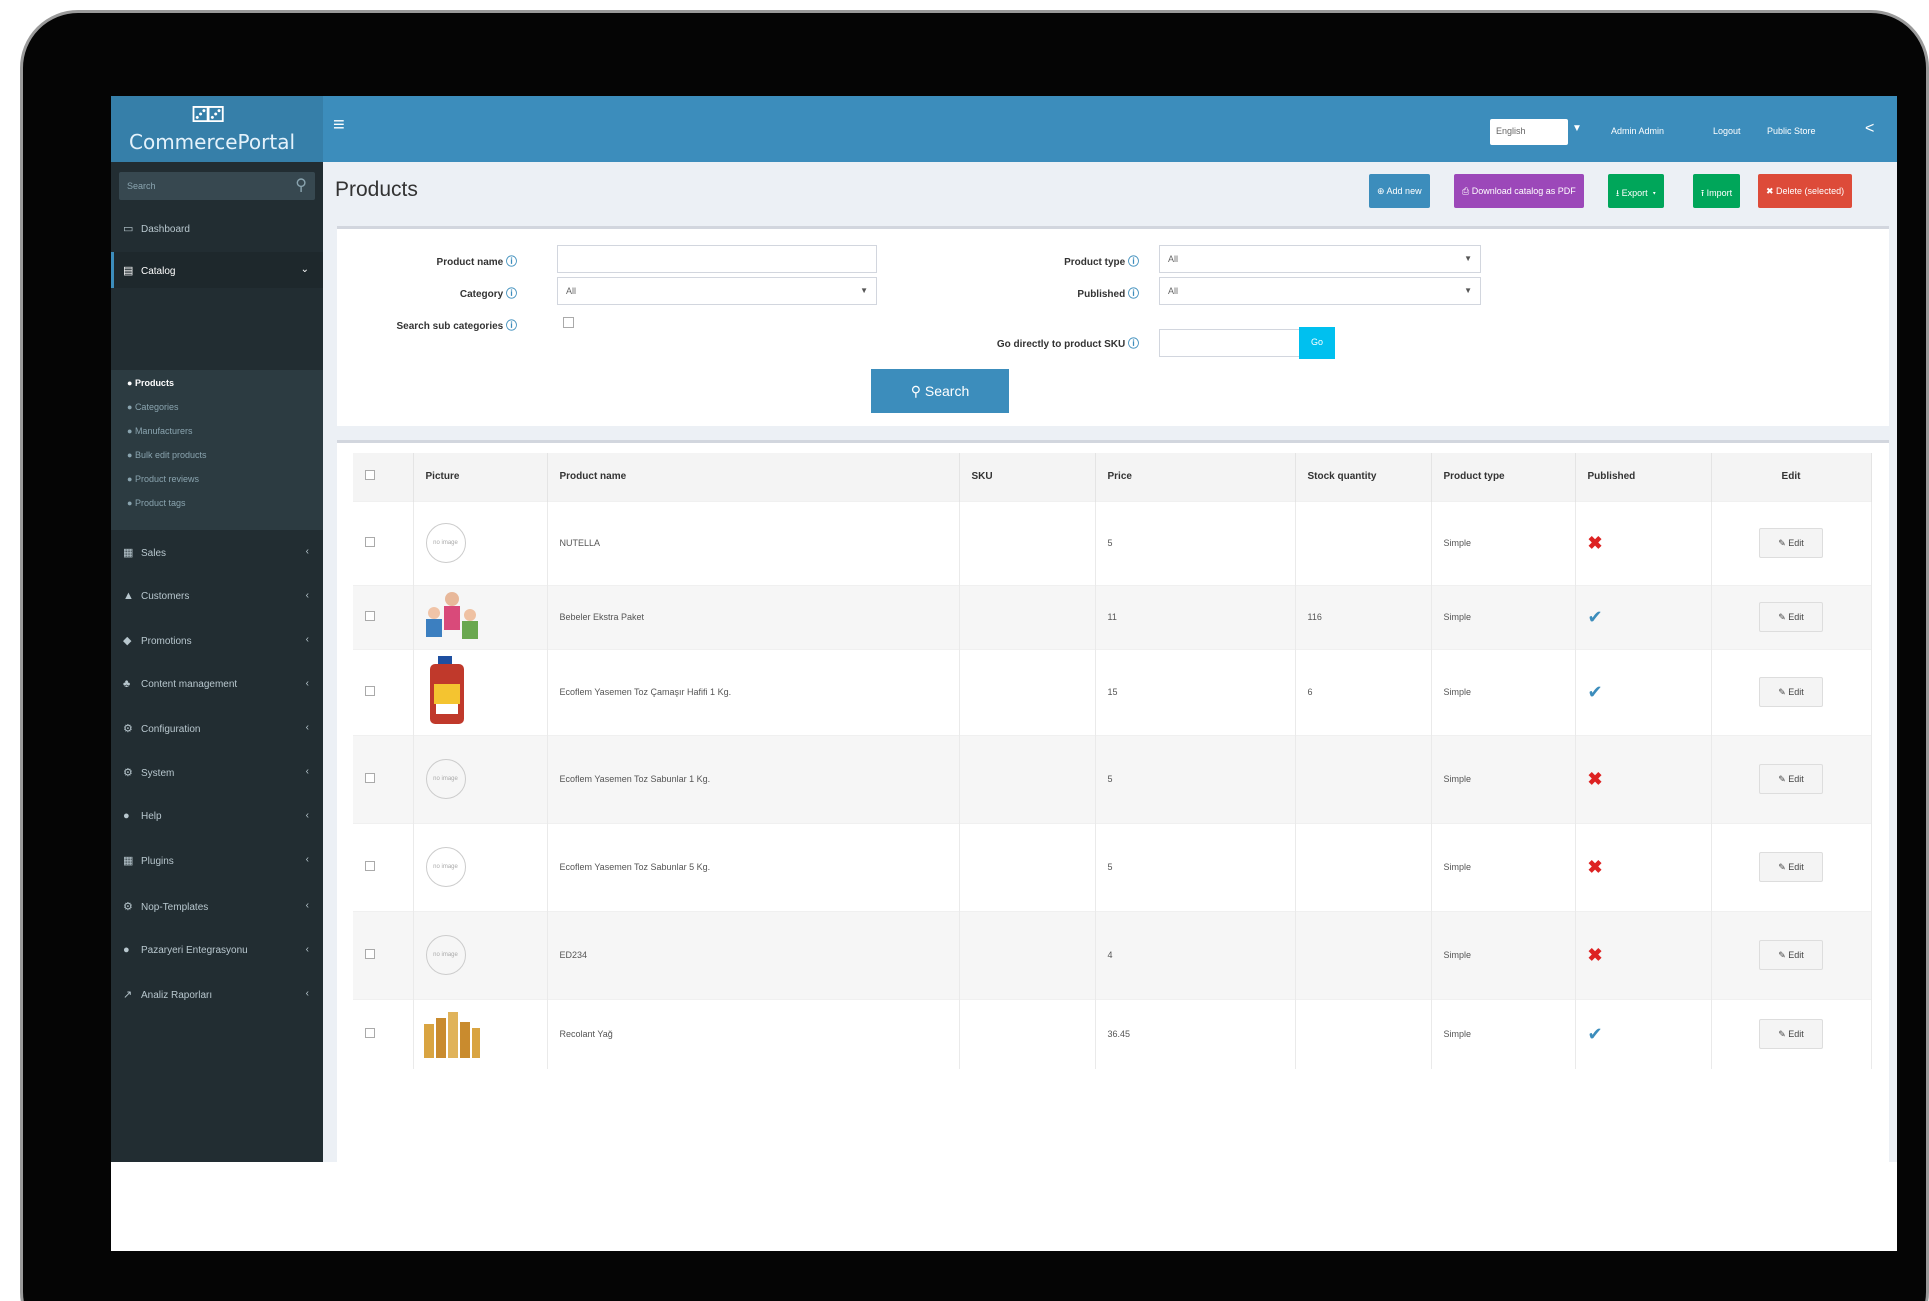 Image resolution: width=1929 pixels, height=1301 pixels. What do you see at coordinates (568, 322) in the screenshot?
I see `search-sub-categories-checkbox` at bounding box center [568, 322].